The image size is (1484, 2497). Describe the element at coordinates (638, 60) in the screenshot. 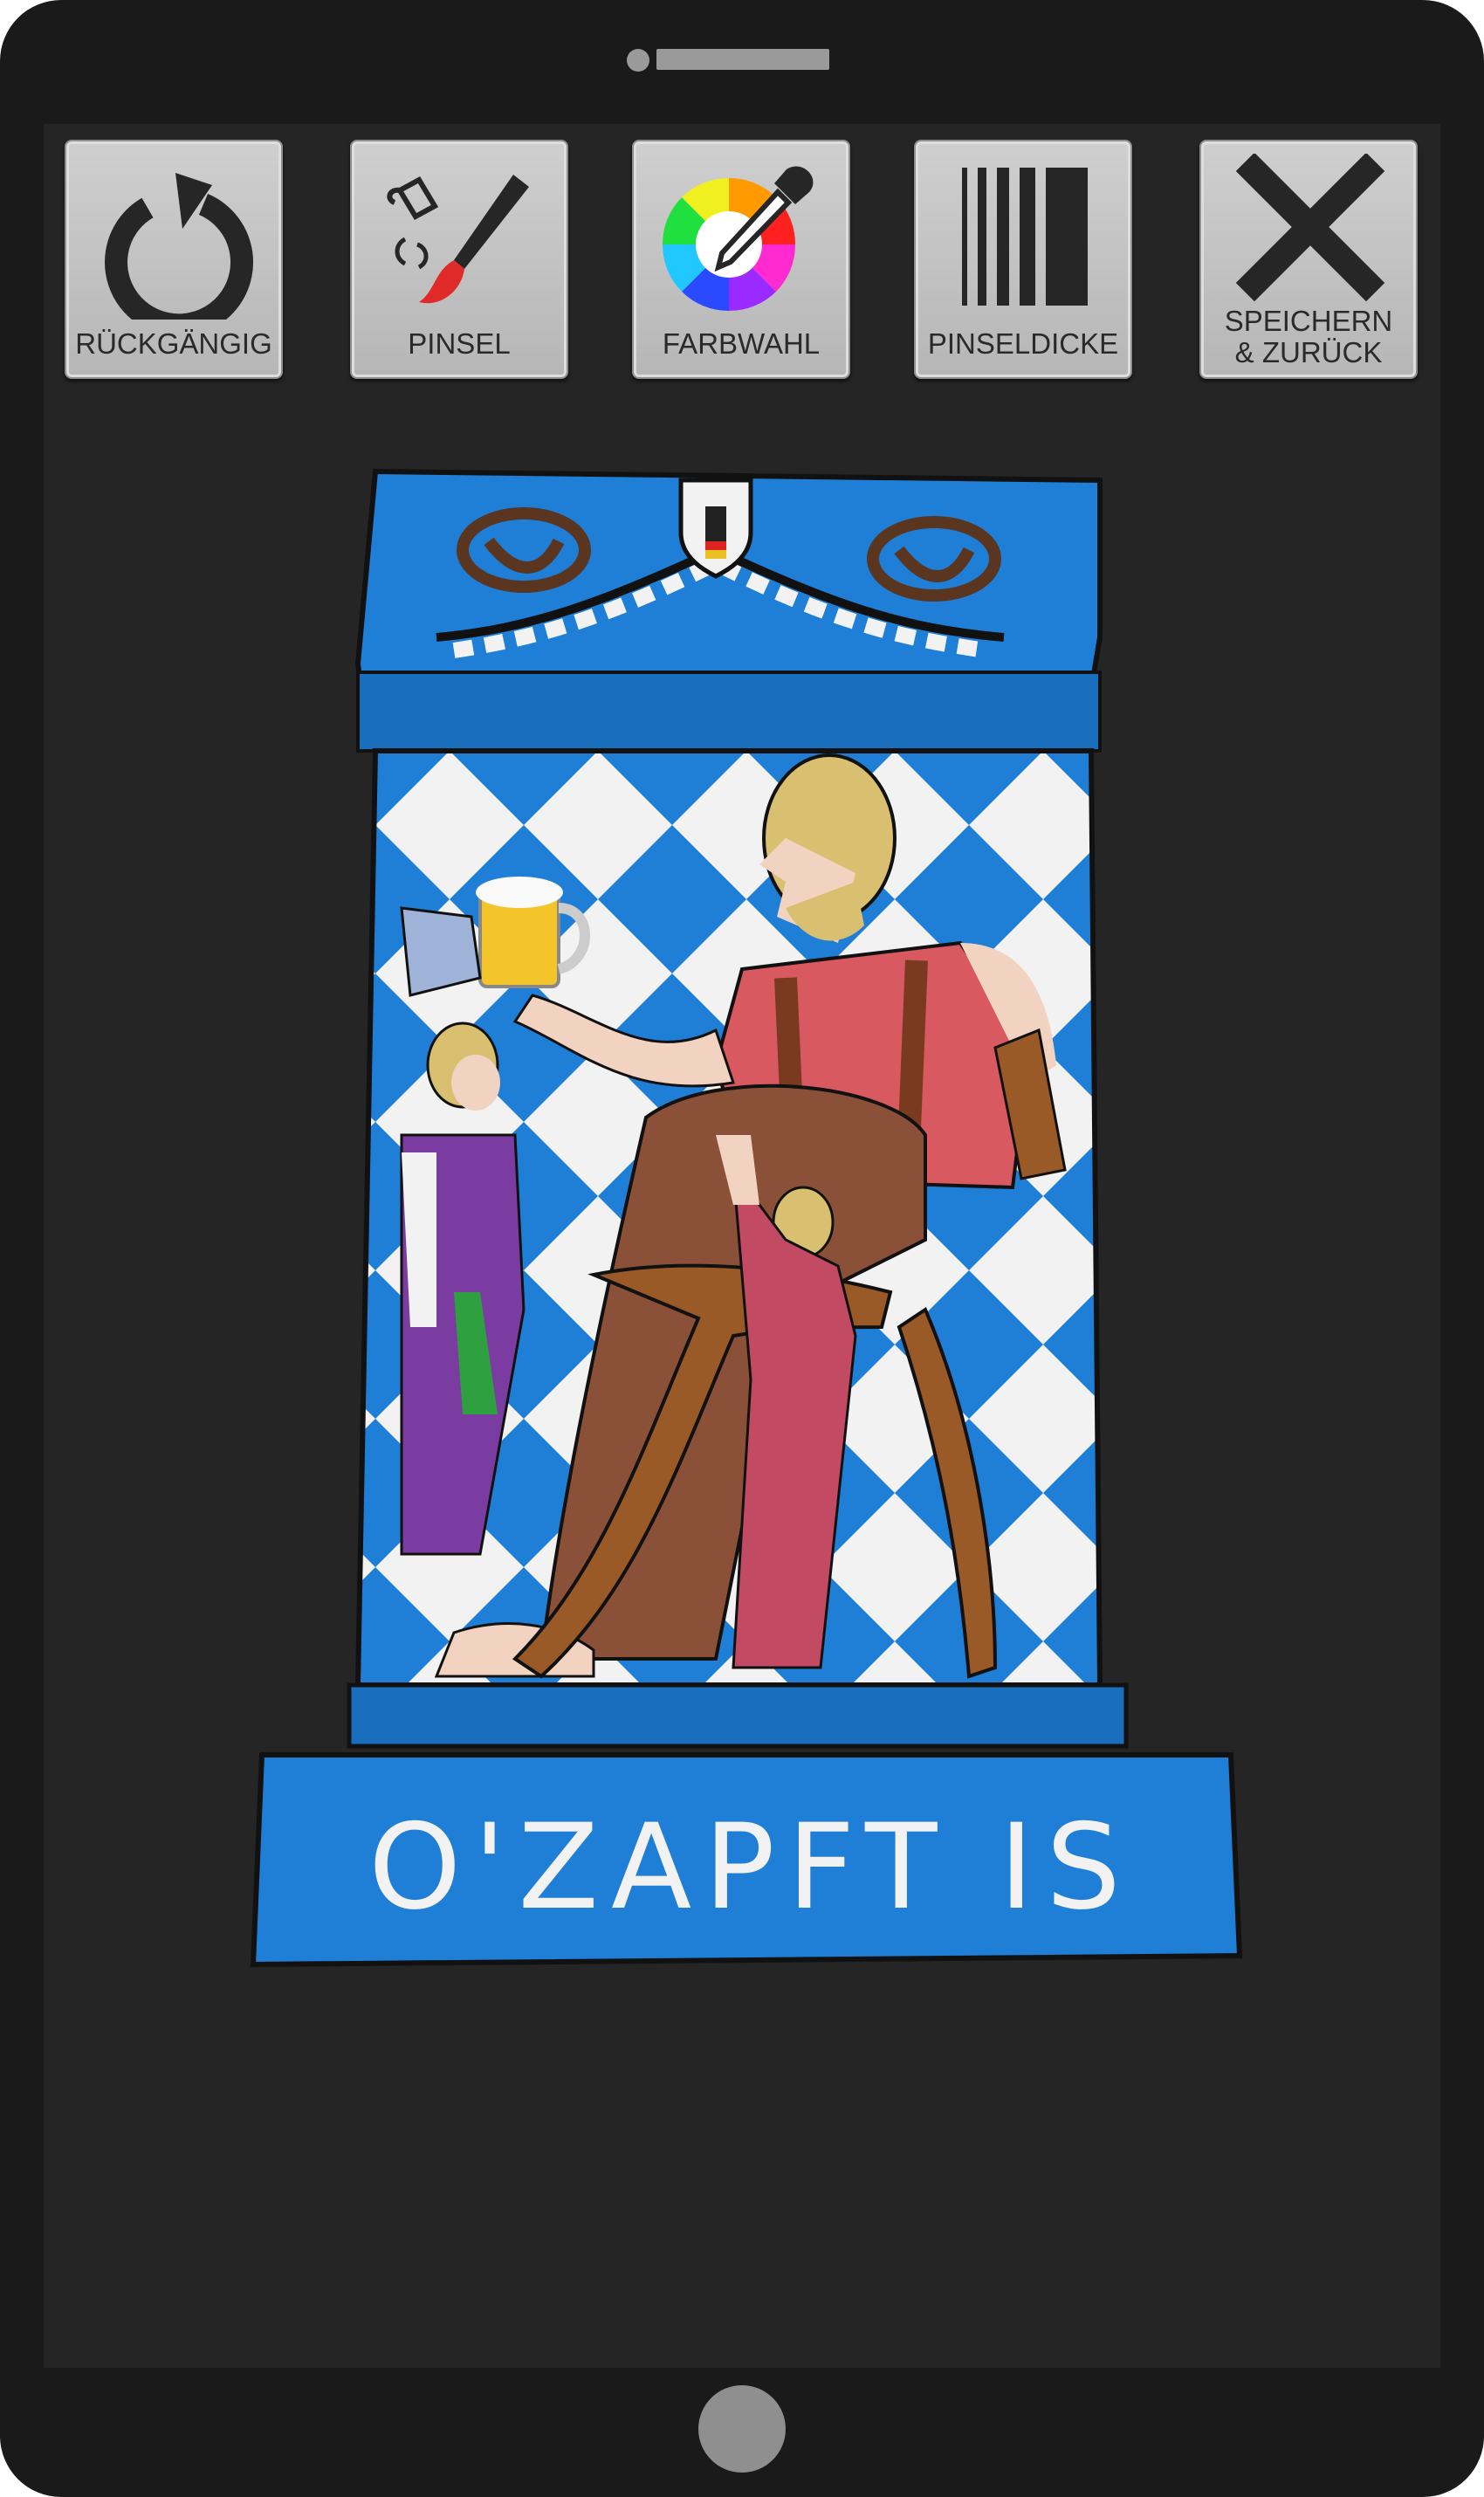

I see `camera-dot` at that location.